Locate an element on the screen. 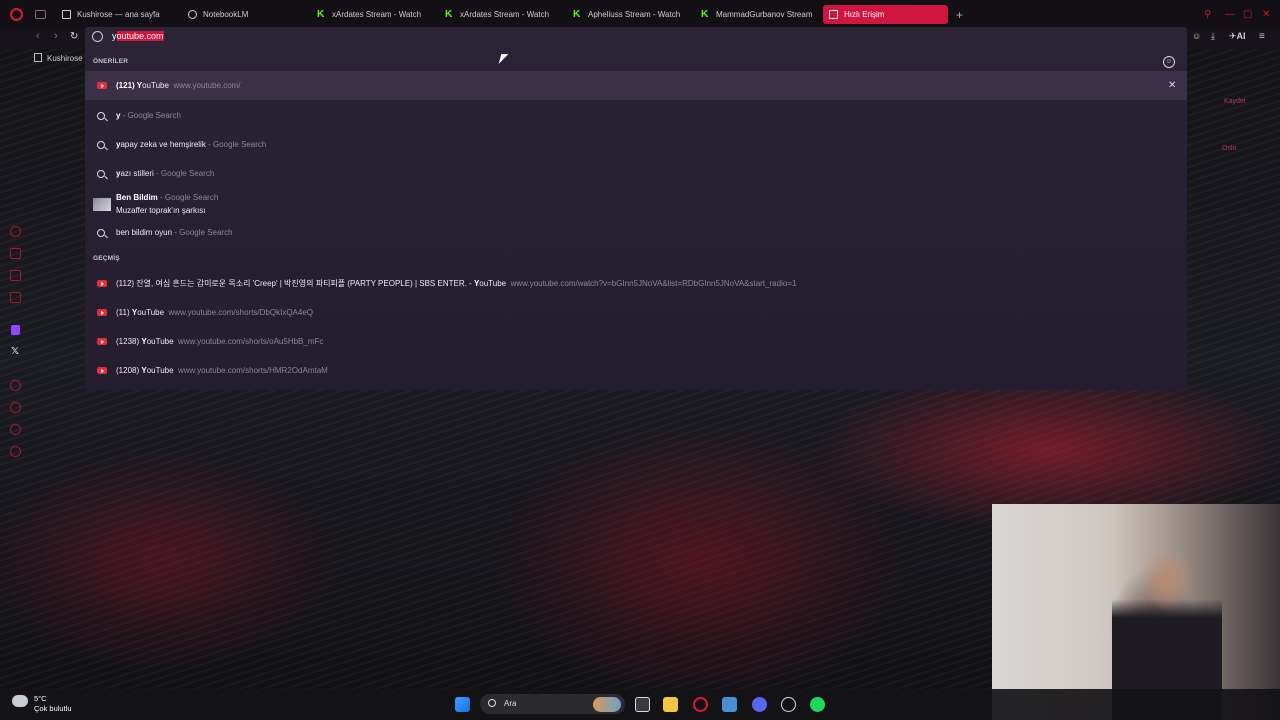 This screenshot has width=1280, height=720. task-view-icon is located at coordinates (642, 704).